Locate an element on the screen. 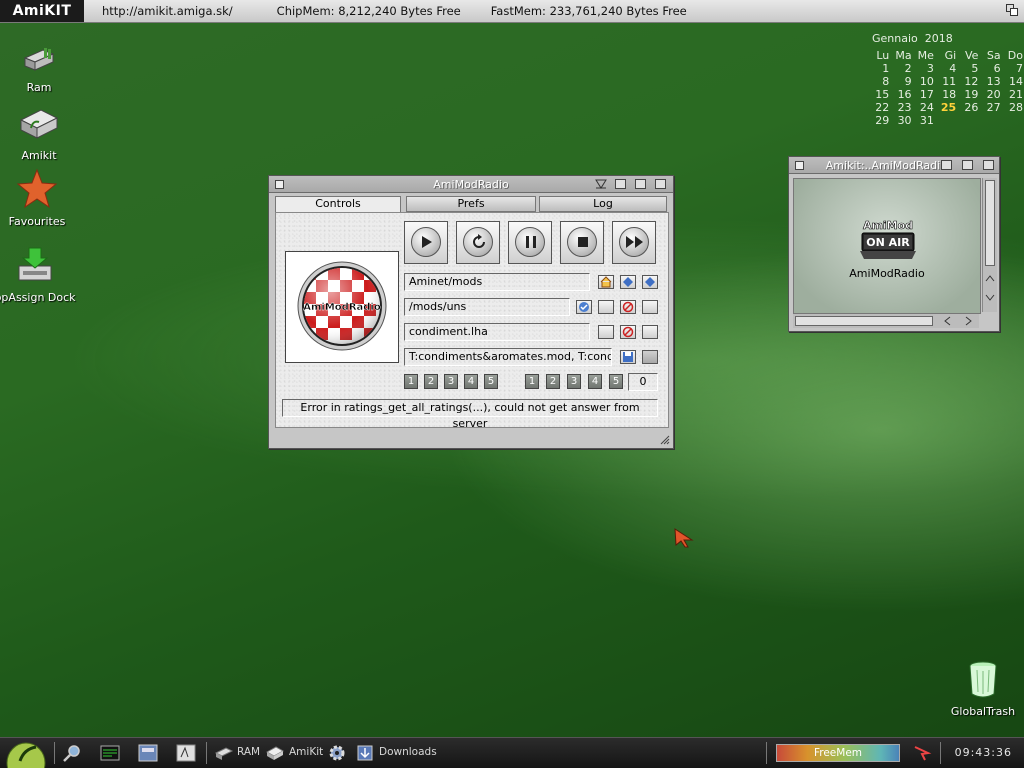  calendar-day: 13 is located at coordinates (990, 81).